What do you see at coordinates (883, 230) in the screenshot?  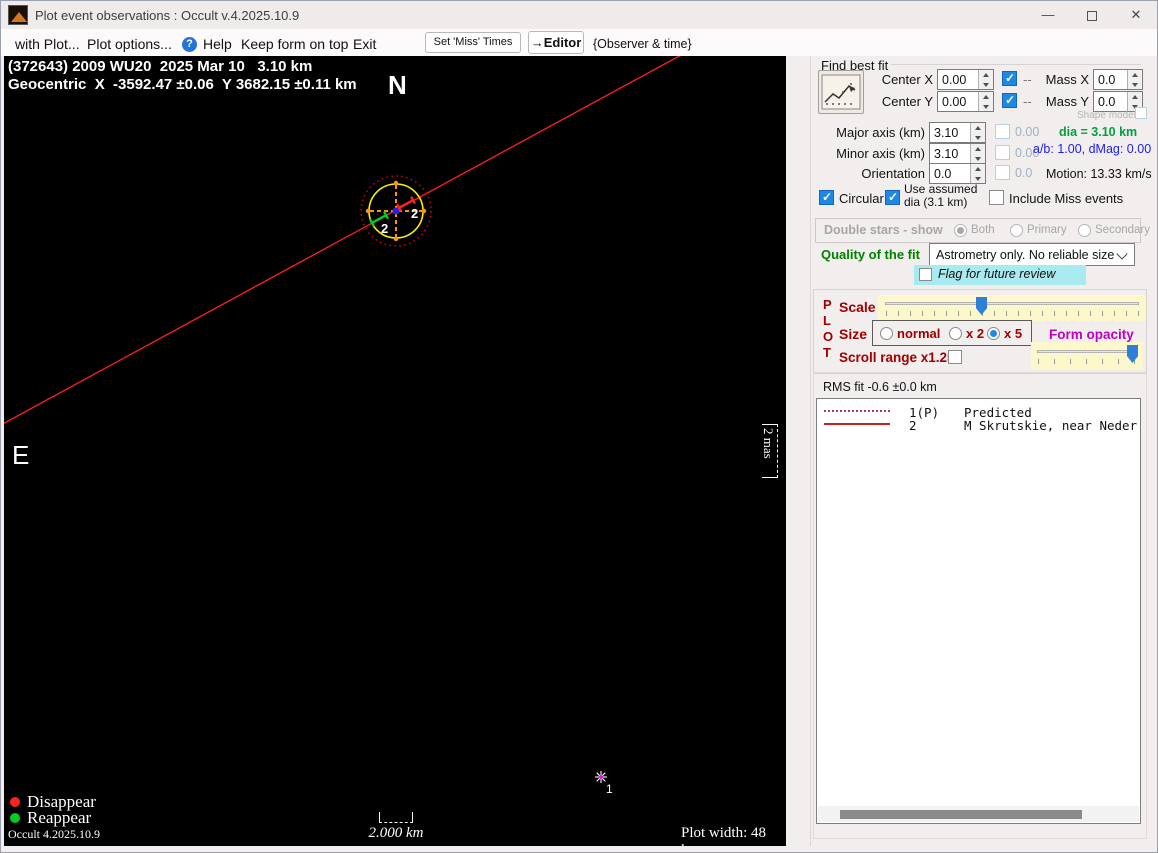 I see `double-stars-title: Double stars - show` at bounding box center [883, 230].